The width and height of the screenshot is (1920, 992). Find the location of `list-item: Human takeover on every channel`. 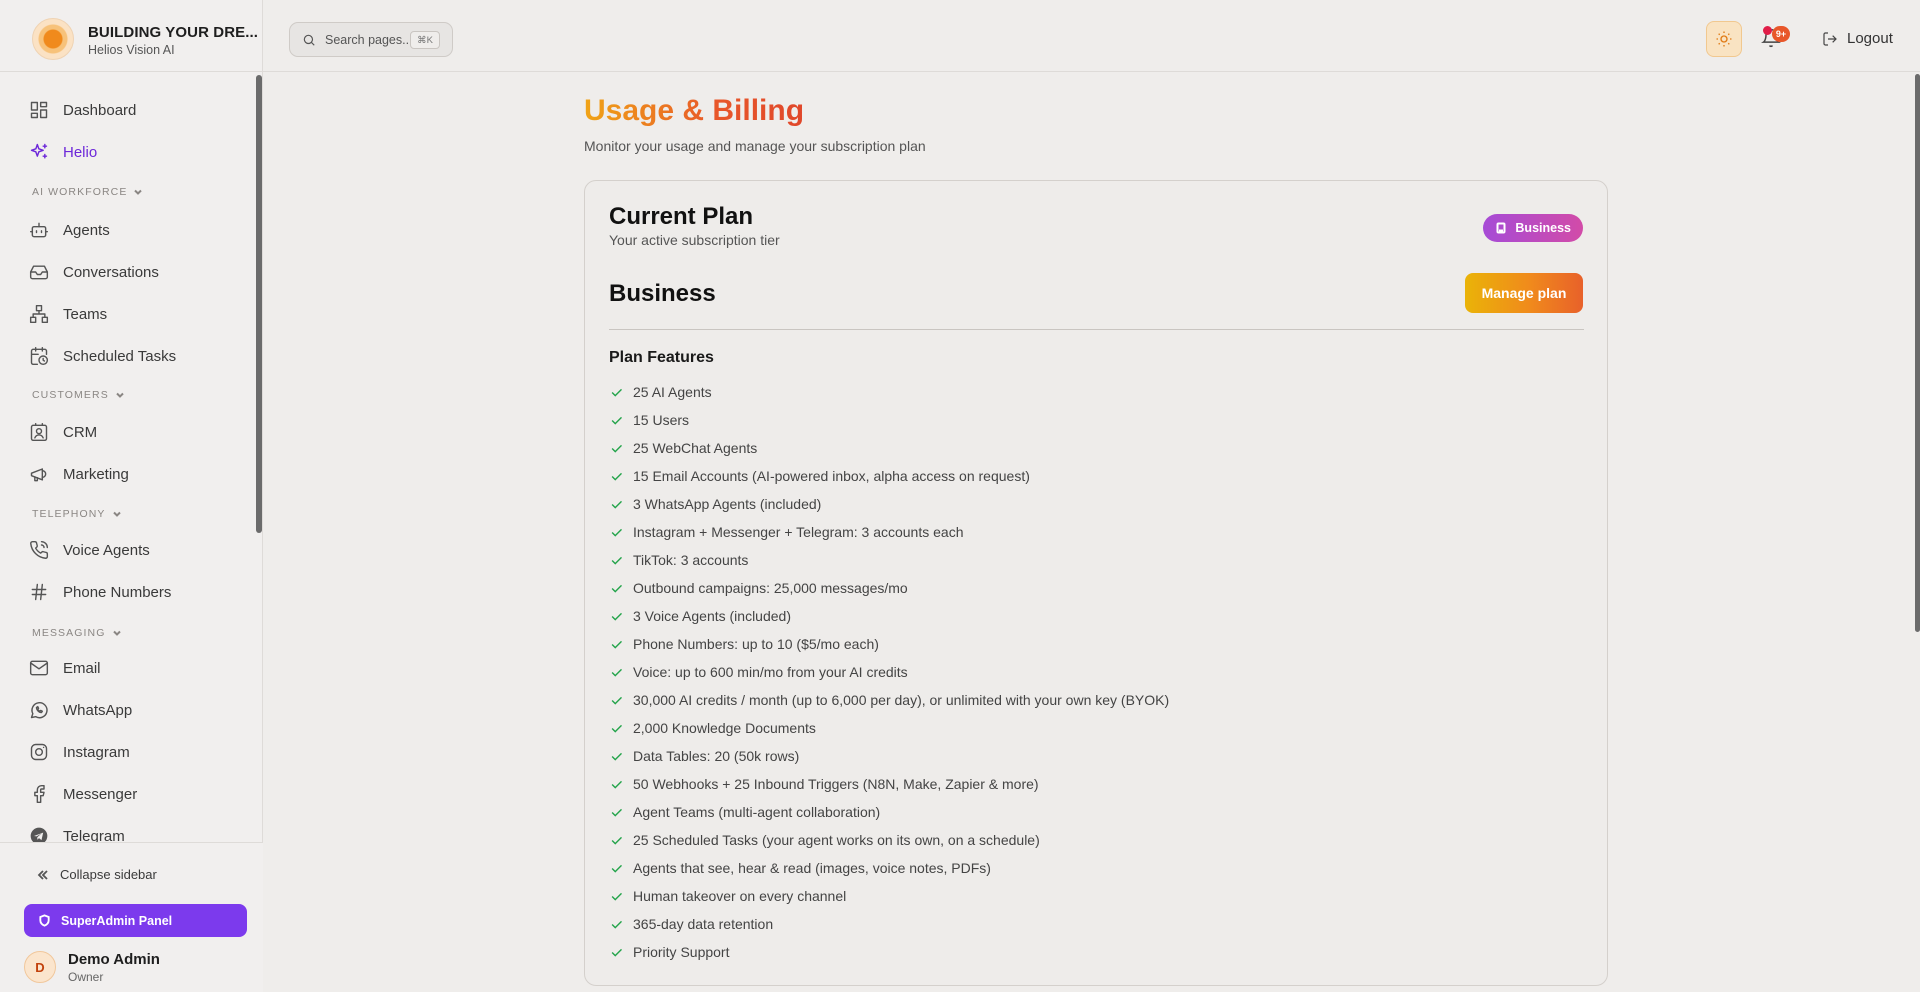

list-item: Human takeover on every channel is located at coordinates (727, 896).